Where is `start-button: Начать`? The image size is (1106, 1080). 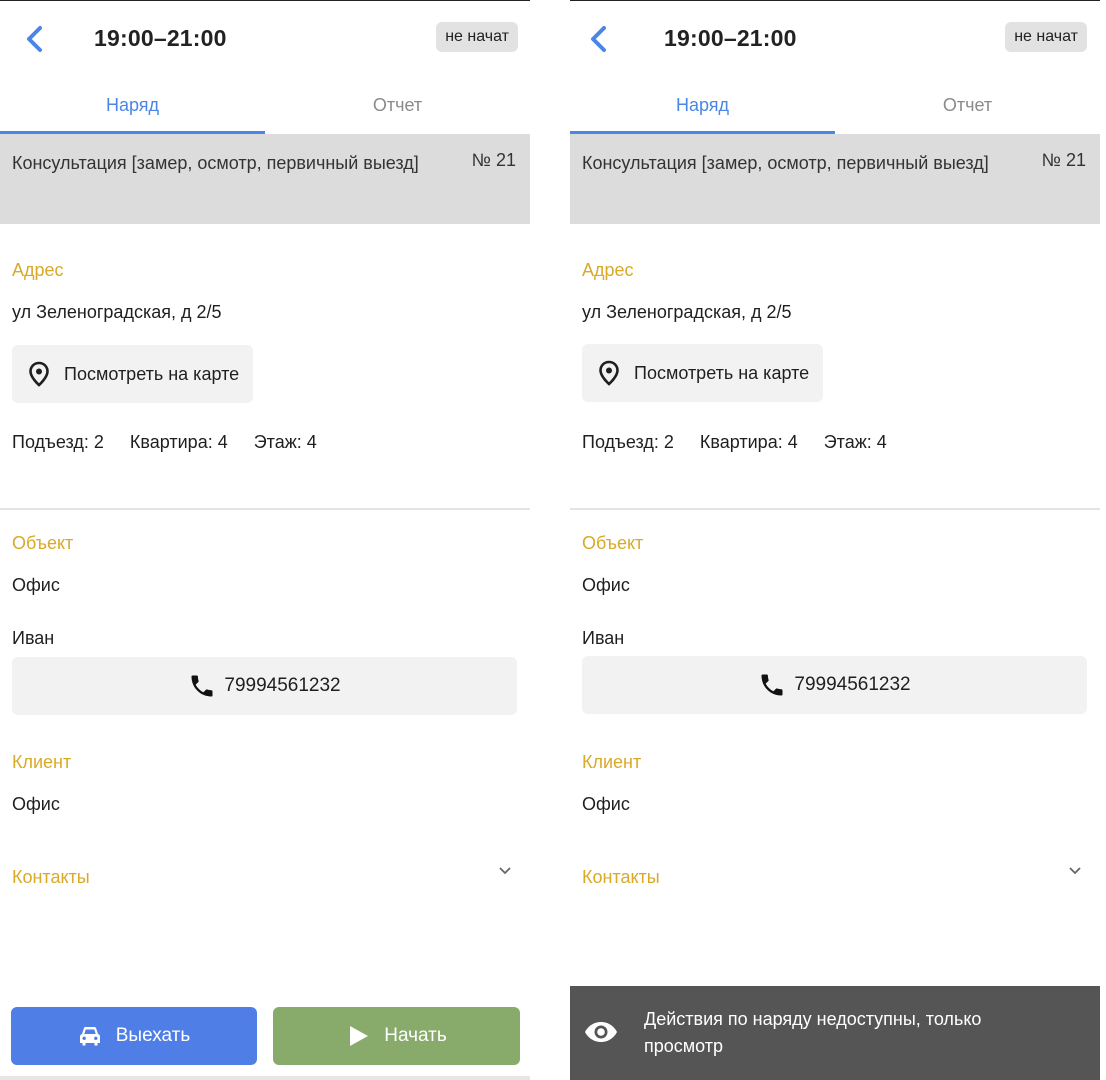
start-button: Начать is located at coordinates (396, 1036).